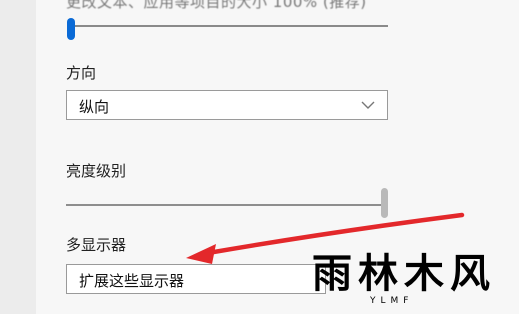 Image resolution: width=519 pixels, height=314 pixels. Describe the element at coordinates (96, 171) in the screenshot. I see `brightness-label: 亮度级别` at that location.